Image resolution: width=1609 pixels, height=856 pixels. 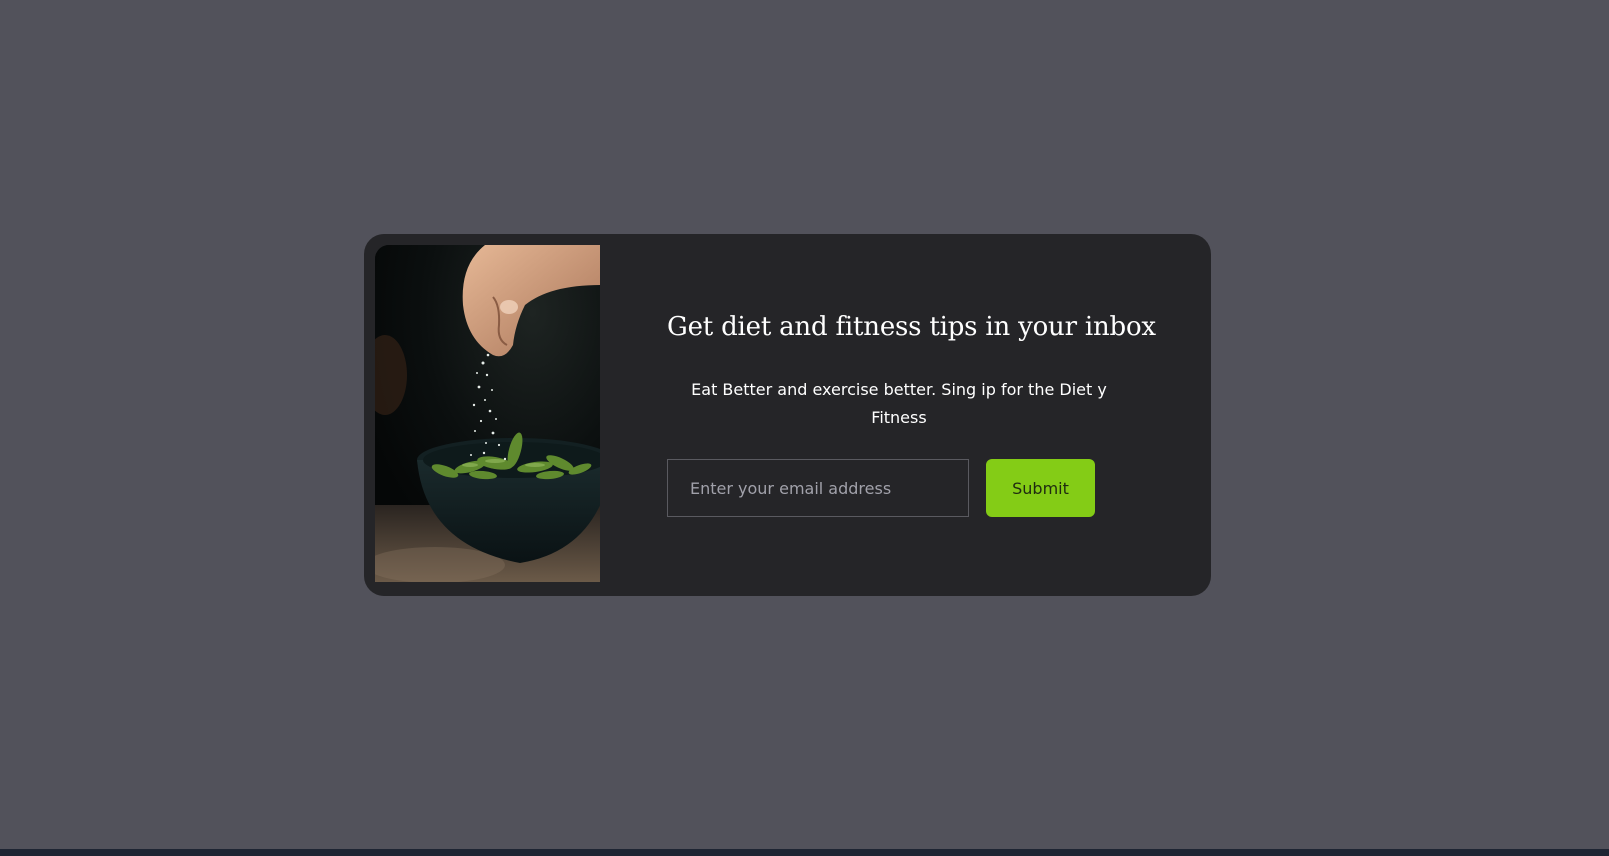 I want to click on email-input, so click(x=818, y=488).